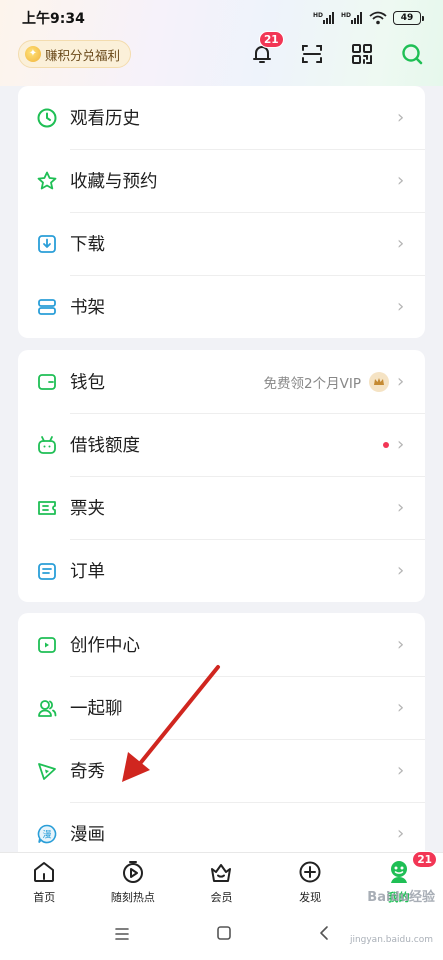 This screenshot has width=443, height=960. I want to click on back-icon, so click(324, 935).